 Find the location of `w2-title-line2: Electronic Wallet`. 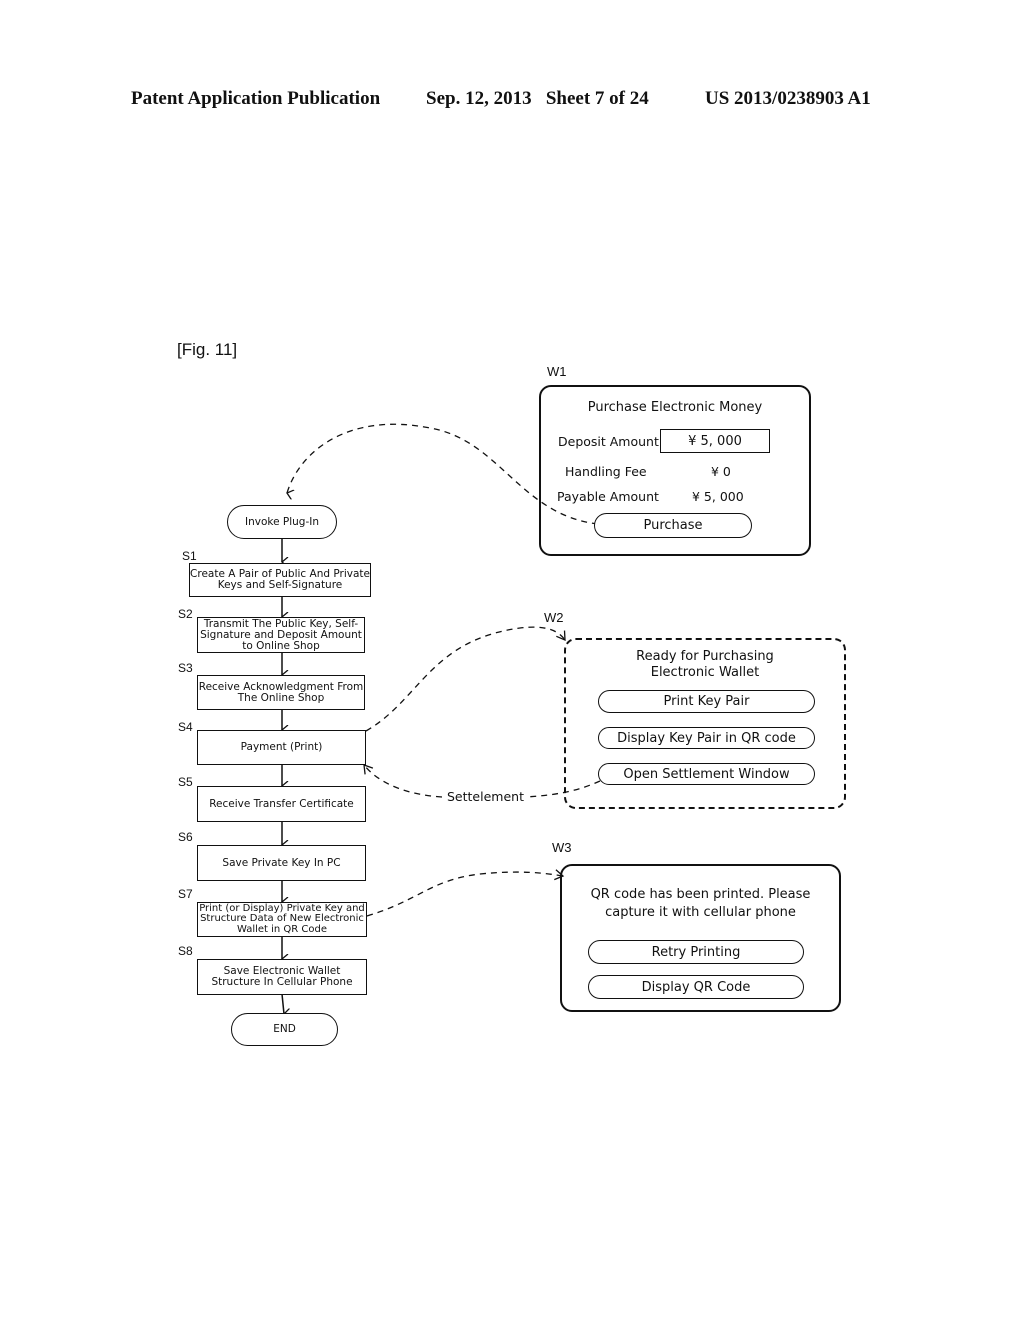

w2-title-line2: Electronic Wallet is located at coordinates (705, 672).